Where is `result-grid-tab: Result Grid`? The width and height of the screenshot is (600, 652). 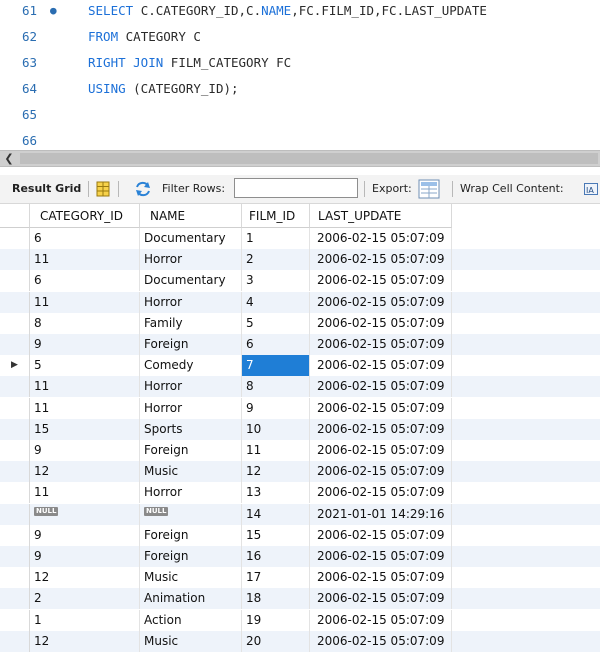
result-grid-tab: Result Grid is located at coordinates (46, 189).